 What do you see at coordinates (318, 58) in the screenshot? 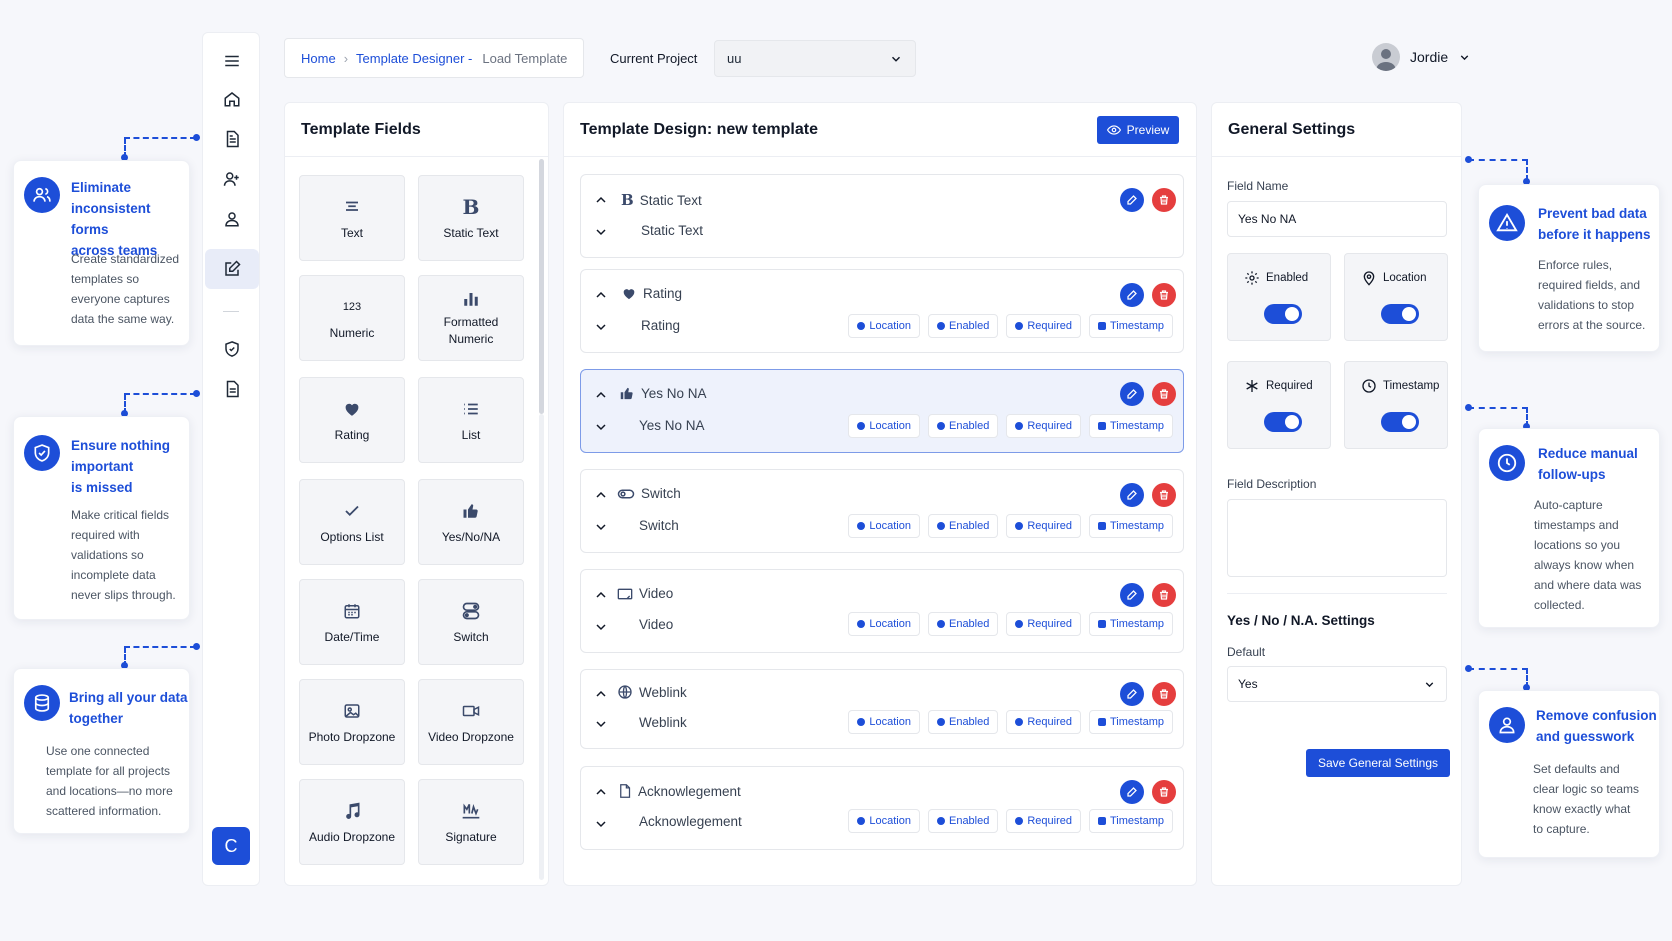
I see `breadcrumb-home: Home` at bounding box center [318, 58].